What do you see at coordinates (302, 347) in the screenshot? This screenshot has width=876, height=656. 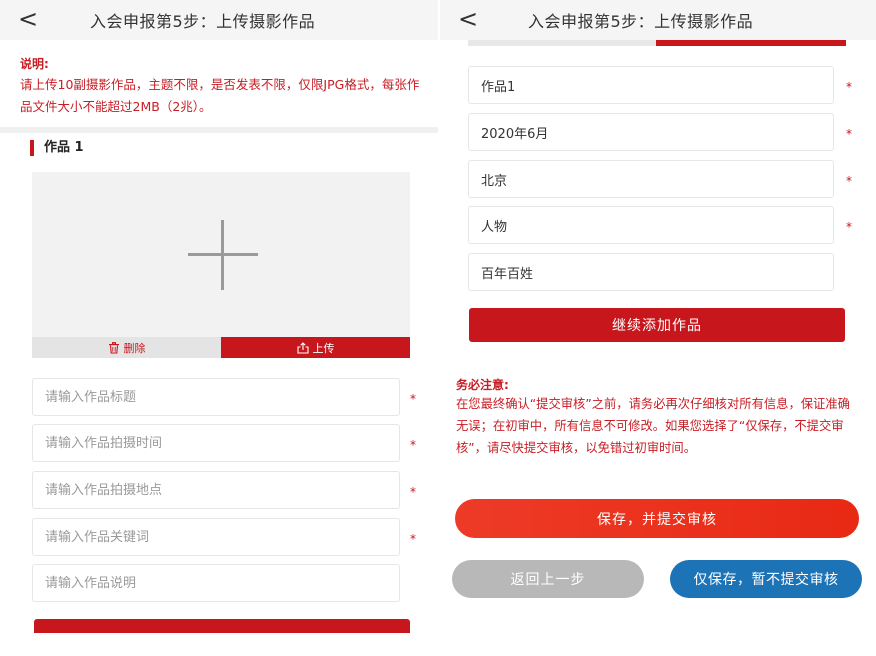 I see `upload-icon` at bounding box center [302, 347].